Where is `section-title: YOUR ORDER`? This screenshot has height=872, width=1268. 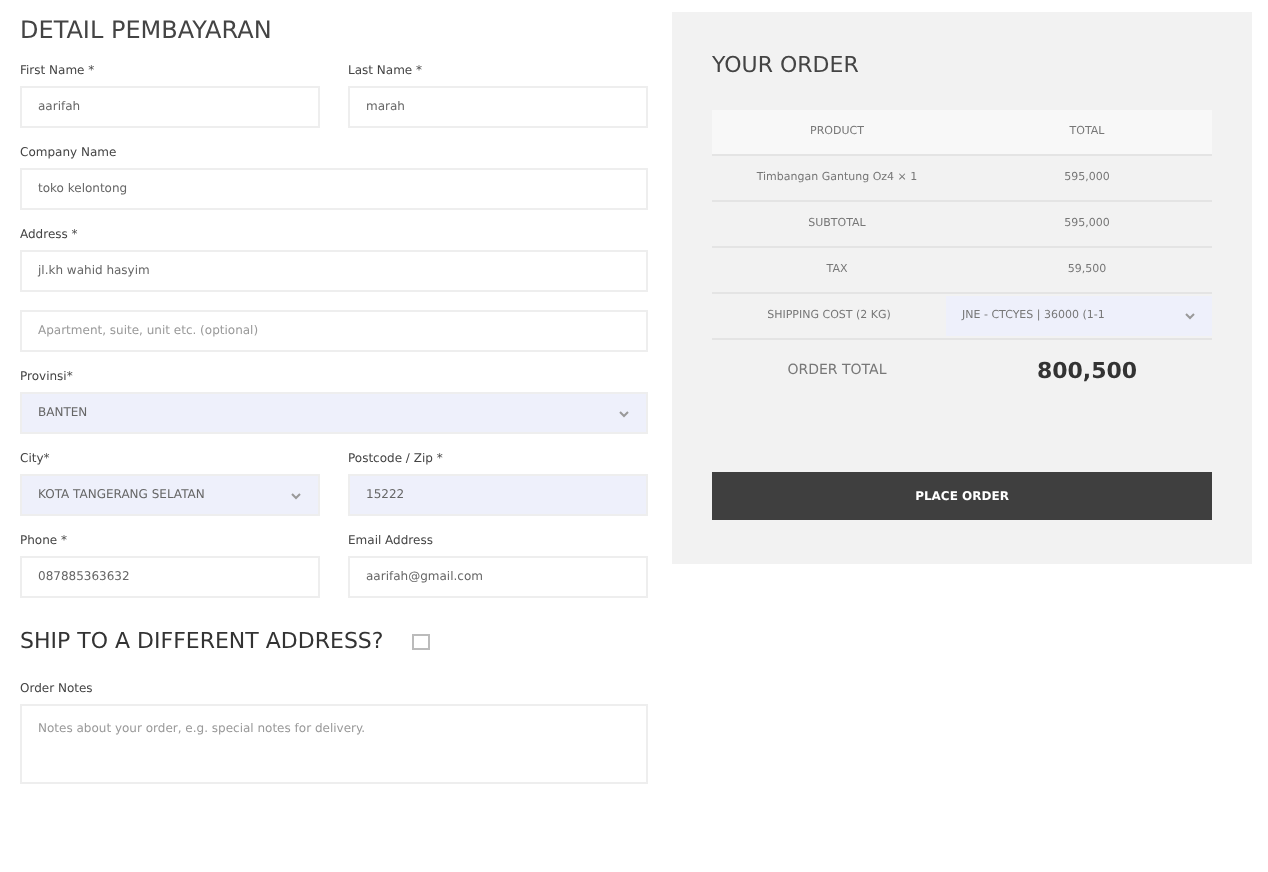
section-title: YOUR ORDER is located at coordinates (786, 65).